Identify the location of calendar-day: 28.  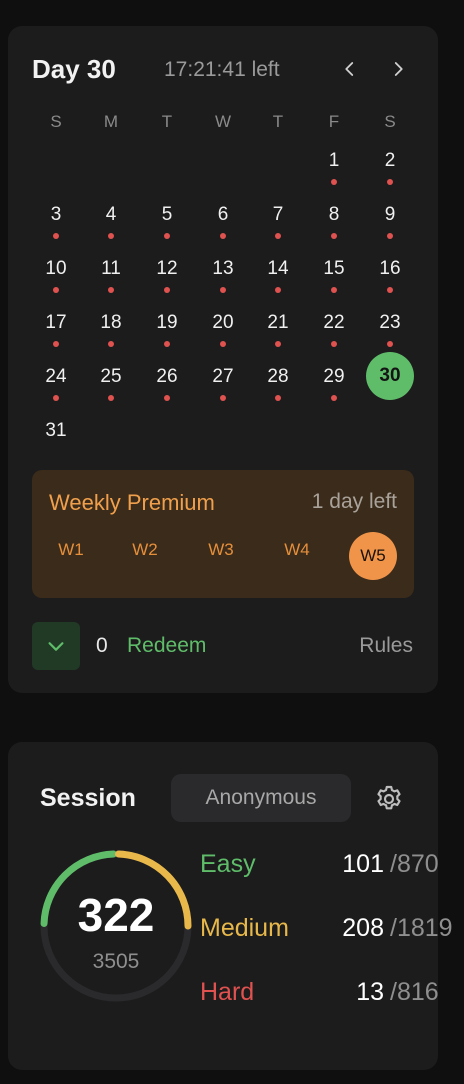
(278, 388).